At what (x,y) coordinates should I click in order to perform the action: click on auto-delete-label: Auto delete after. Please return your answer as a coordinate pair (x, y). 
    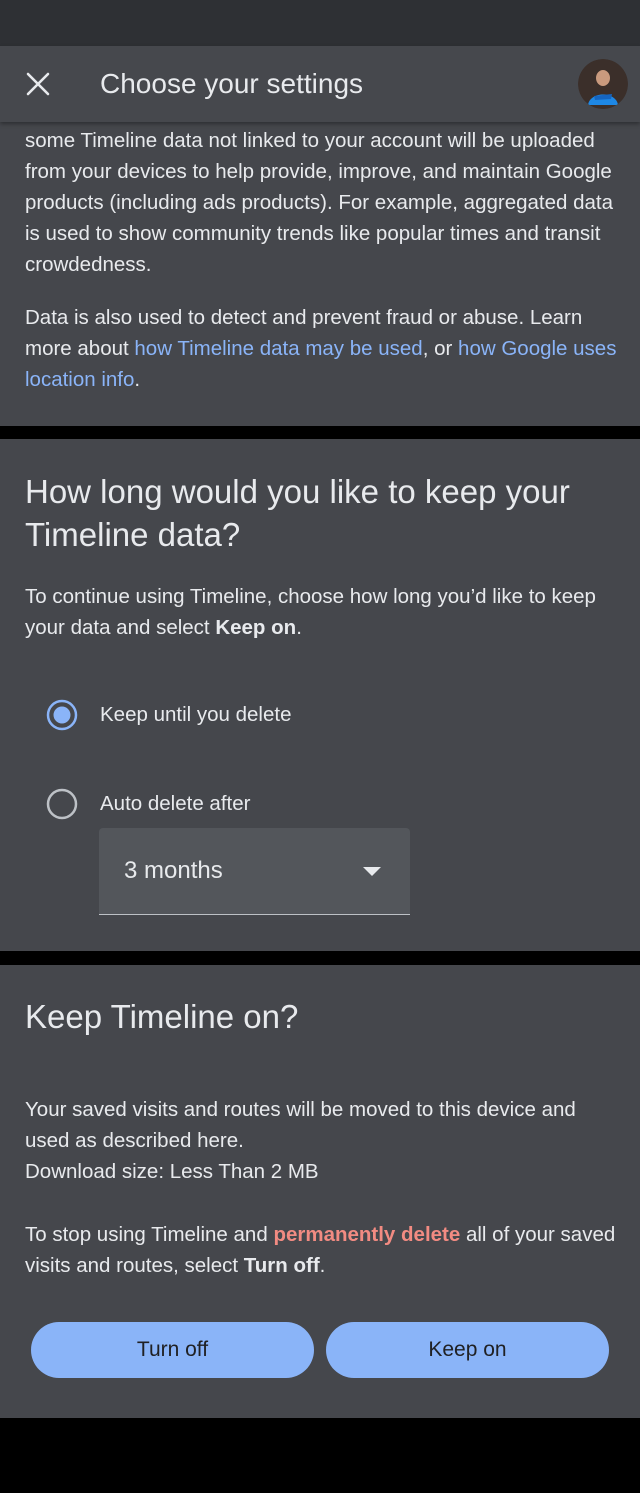
    Looking at the image, I should click on (175, 803).